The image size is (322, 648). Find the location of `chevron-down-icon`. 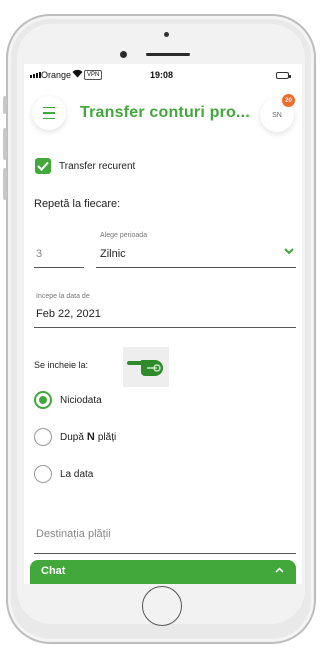

chevron-down-icon is located at coordinates (289, 251).